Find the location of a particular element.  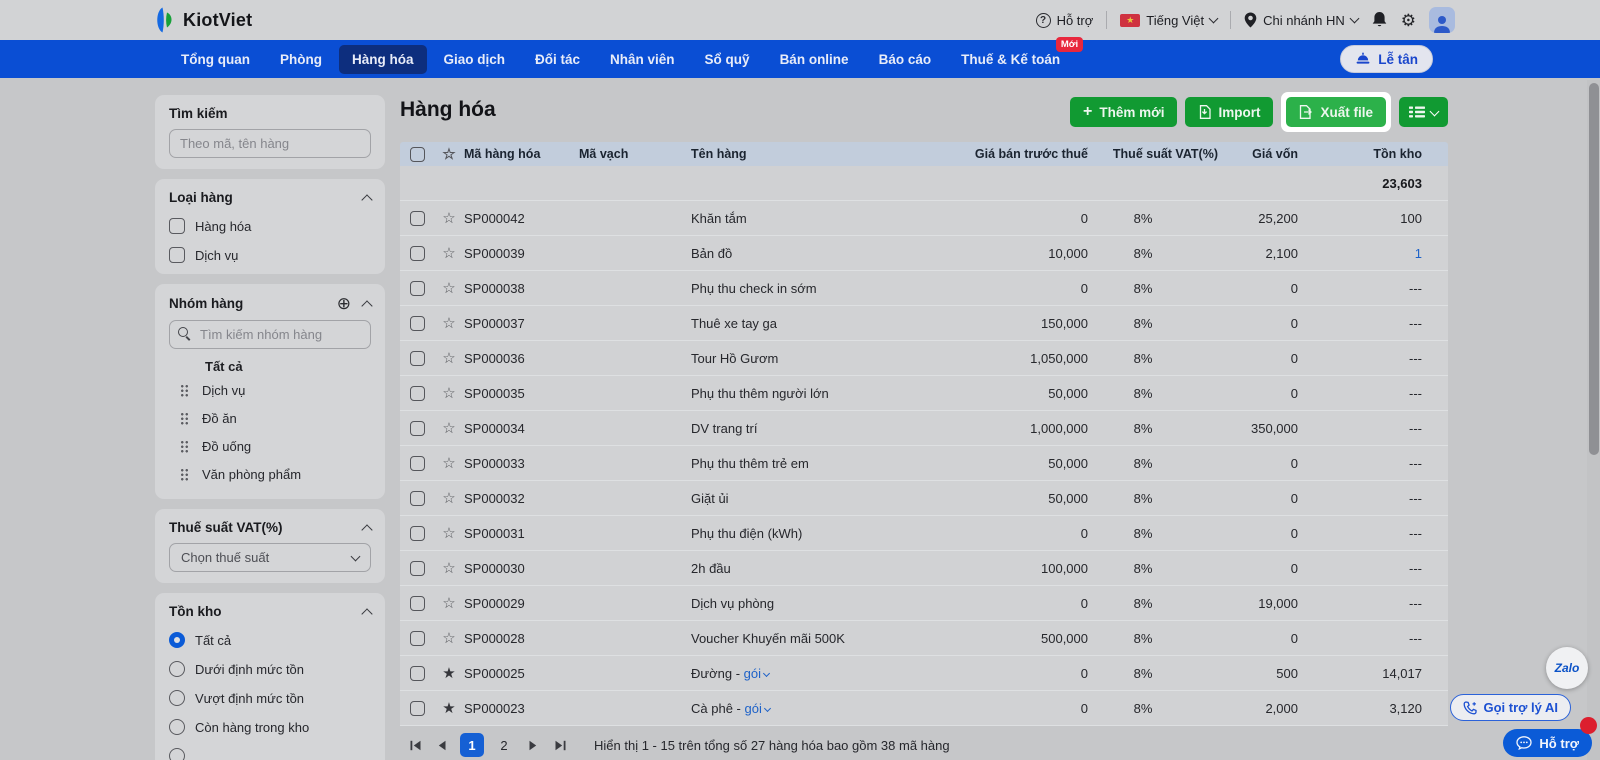

col-name: Tên hàng is located at coordinates (814, 154).